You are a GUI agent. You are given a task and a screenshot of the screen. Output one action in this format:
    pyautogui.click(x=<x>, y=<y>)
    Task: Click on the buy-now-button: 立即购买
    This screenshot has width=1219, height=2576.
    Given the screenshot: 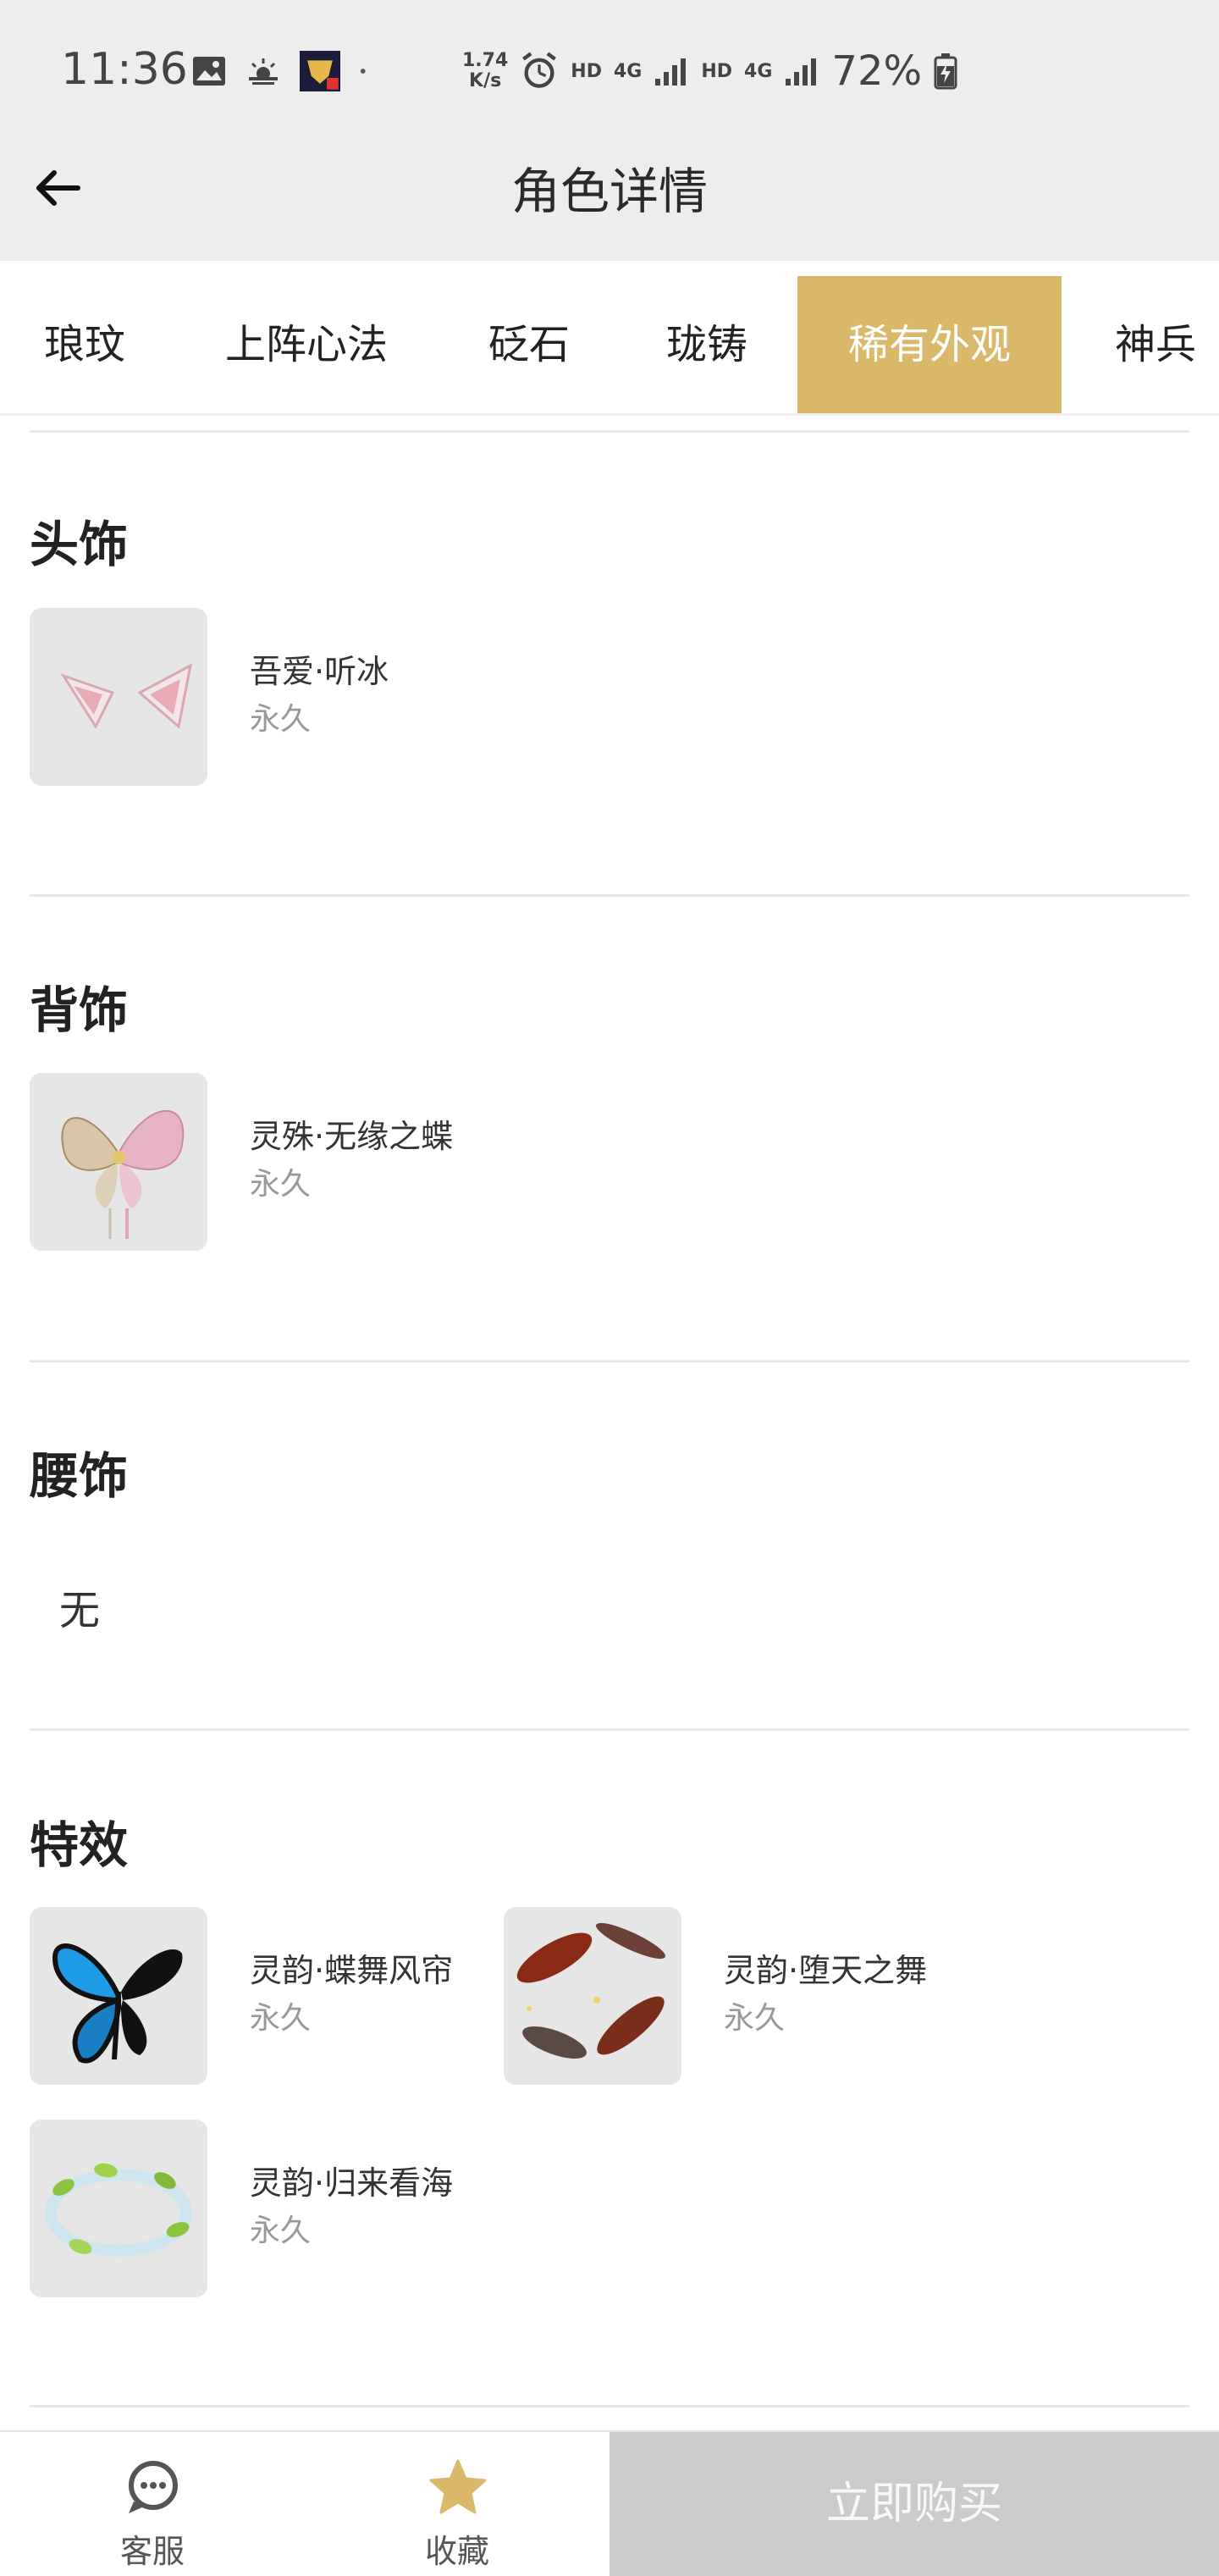 What is the action you would take?
    pyautogui.click(x=914, y=2504)
    